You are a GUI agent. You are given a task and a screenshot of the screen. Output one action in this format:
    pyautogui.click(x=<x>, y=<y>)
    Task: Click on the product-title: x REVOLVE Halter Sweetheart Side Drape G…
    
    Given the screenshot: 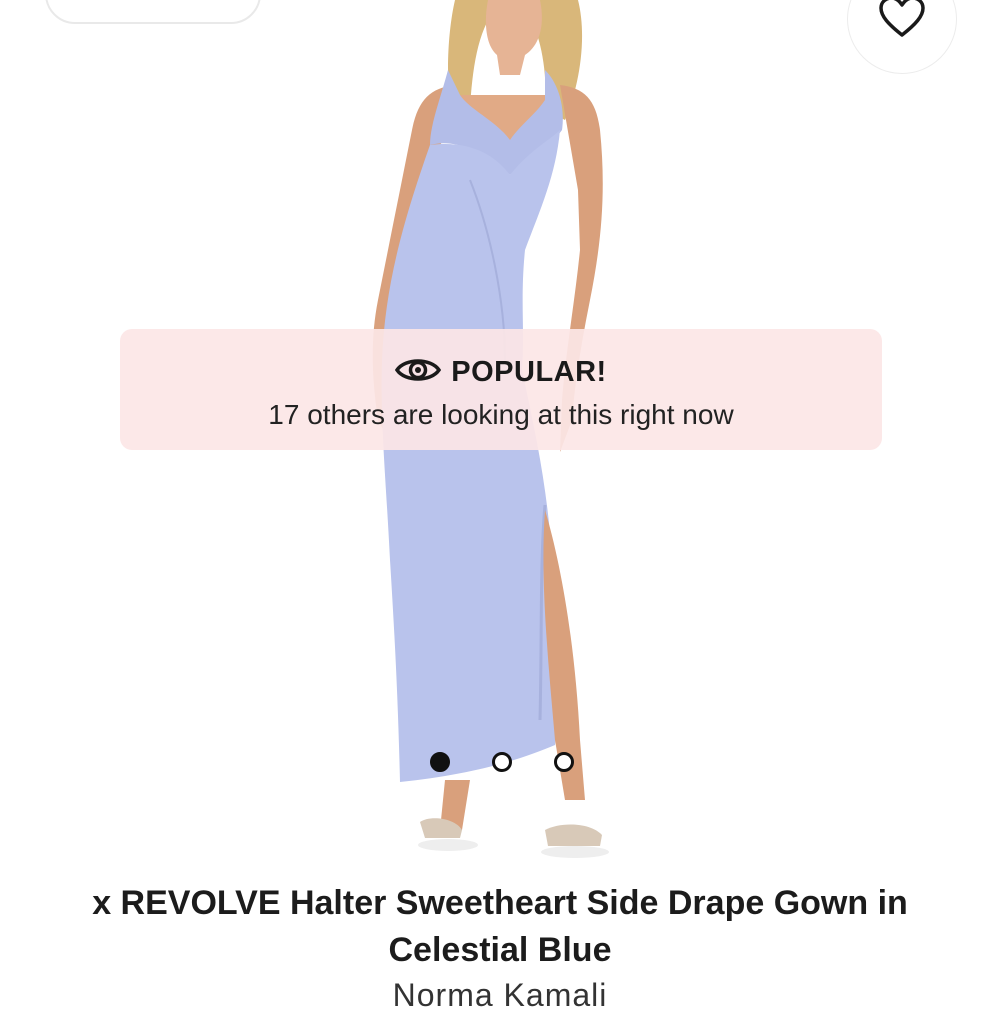 What is the action you would take?
    pyautogui.click(x=500, y=926)
    